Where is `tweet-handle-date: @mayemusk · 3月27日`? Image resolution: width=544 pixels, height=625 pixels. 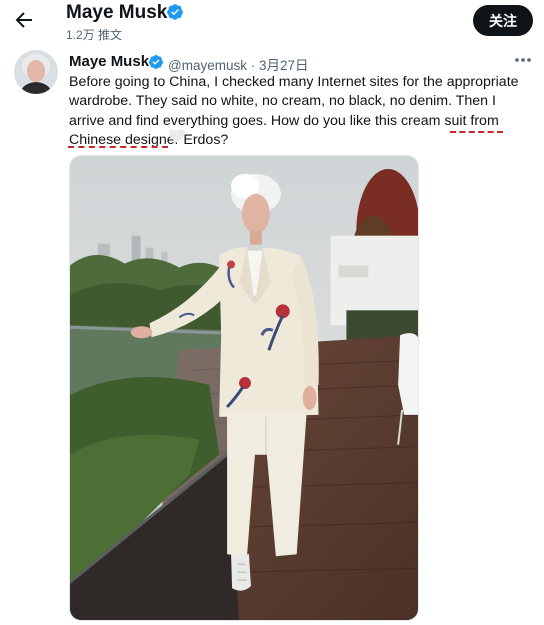 tweet-handle-date: @mayemusk · 3月27日 is located at coordinates (238, 64).